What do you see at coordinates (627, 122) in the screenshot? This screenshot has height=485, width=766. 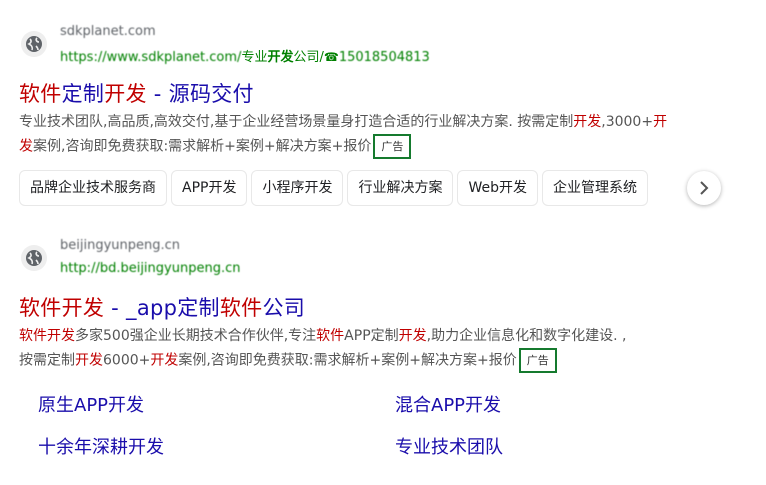 I see `desc-text: ,3000+` at bounding box center [627, 122].